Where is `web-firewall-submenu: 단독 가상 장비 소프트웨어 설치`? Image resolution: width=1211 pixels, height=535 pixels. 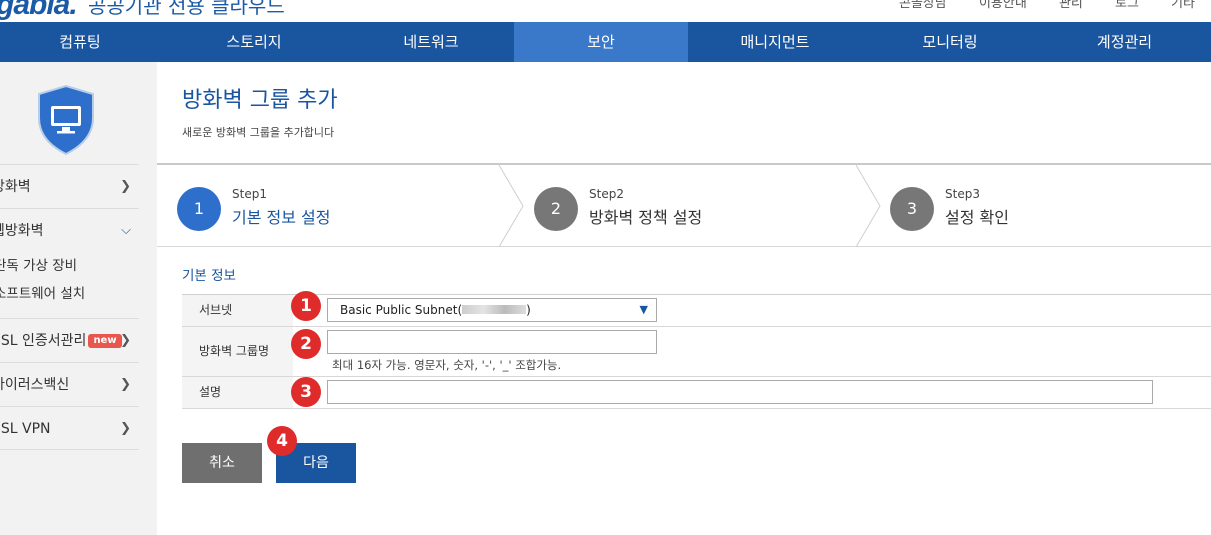
web-firewall-submenu: 단독 가상 장비 소프트웨어 설치 is located at coordinates (78, 285).